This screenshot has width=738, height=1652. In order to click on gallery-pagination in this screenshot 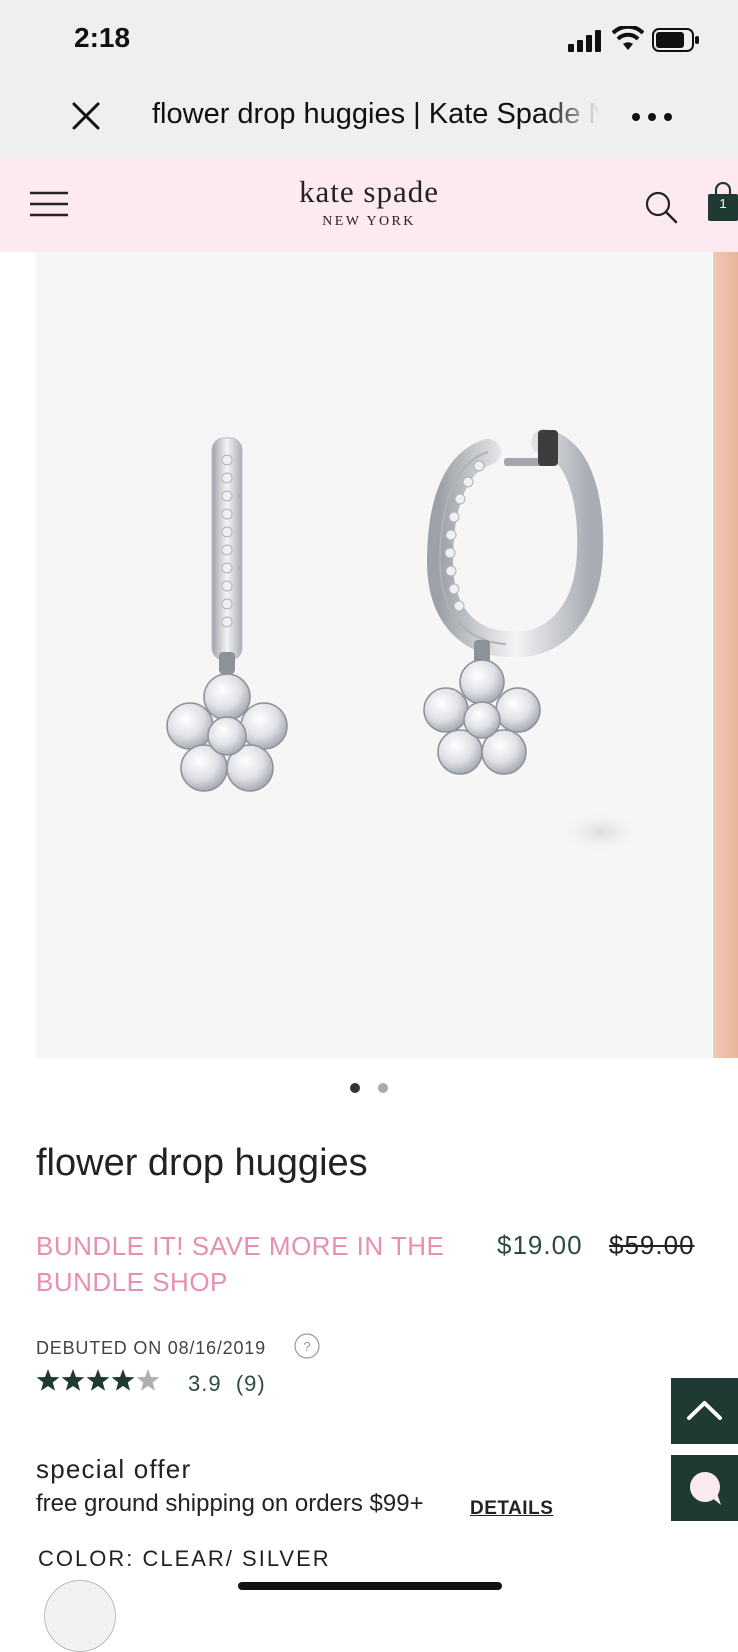, I will do `click(369, 1089)`.